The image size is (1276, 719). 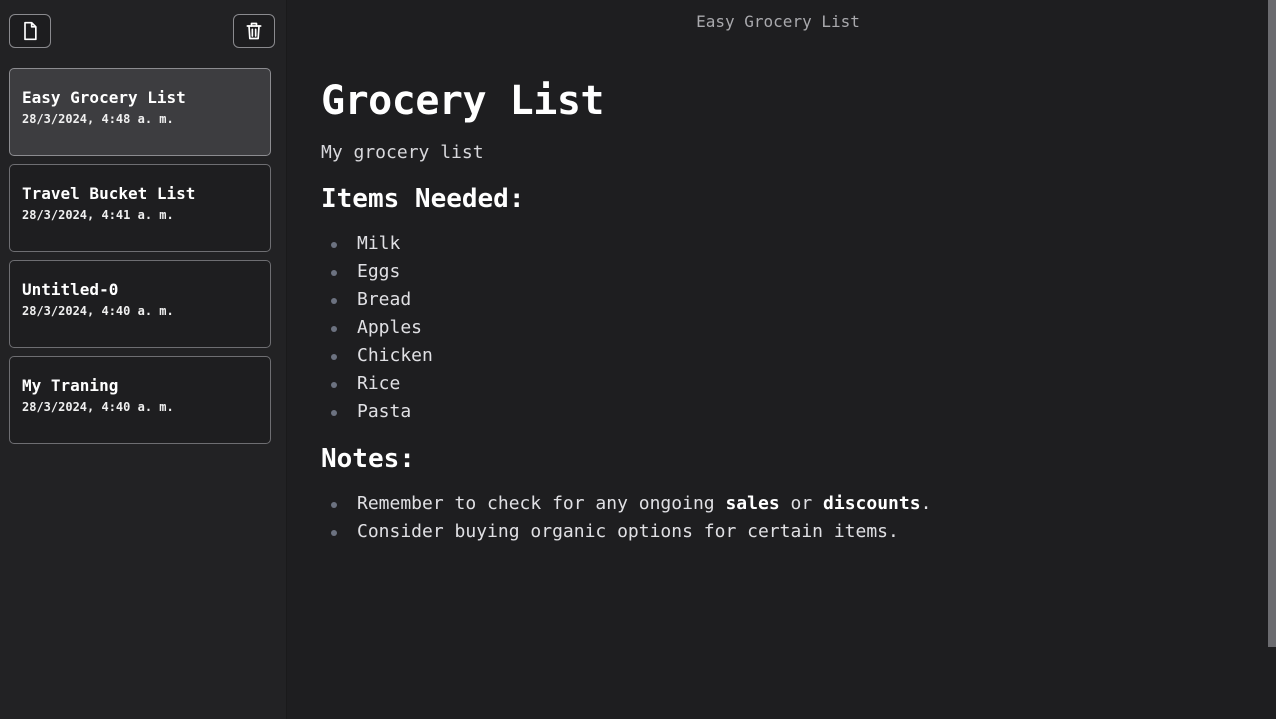 I want to click on trash-icon, so click(x=254, y=31).